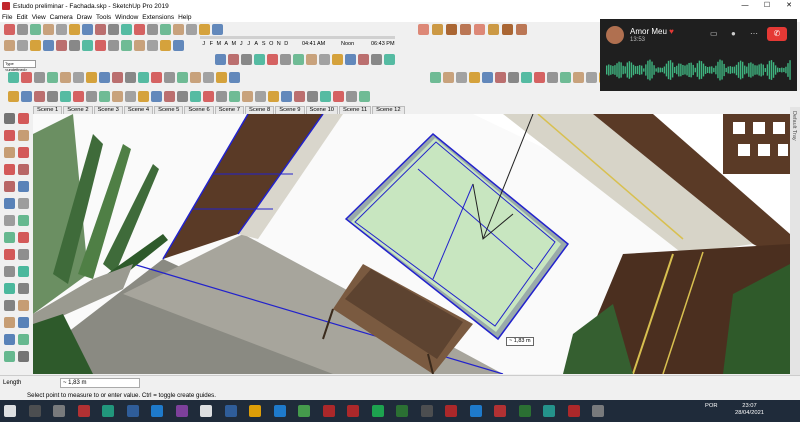  I want to click on edit-93-icon, so click(208, 96).